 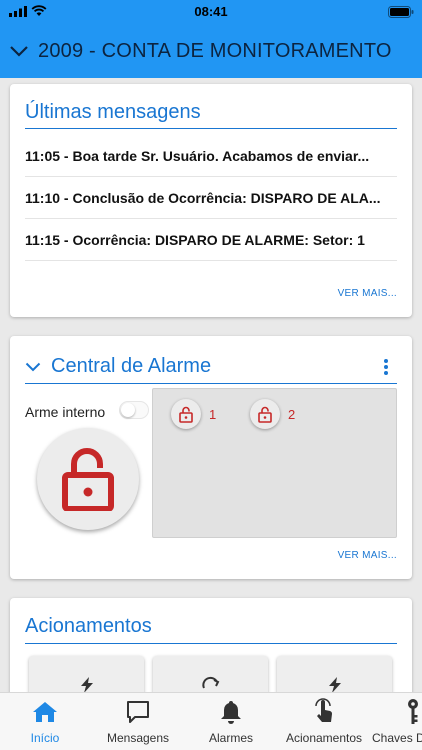 I want to click on tab-chaves: Chaves D, so click(x=397, y=721).